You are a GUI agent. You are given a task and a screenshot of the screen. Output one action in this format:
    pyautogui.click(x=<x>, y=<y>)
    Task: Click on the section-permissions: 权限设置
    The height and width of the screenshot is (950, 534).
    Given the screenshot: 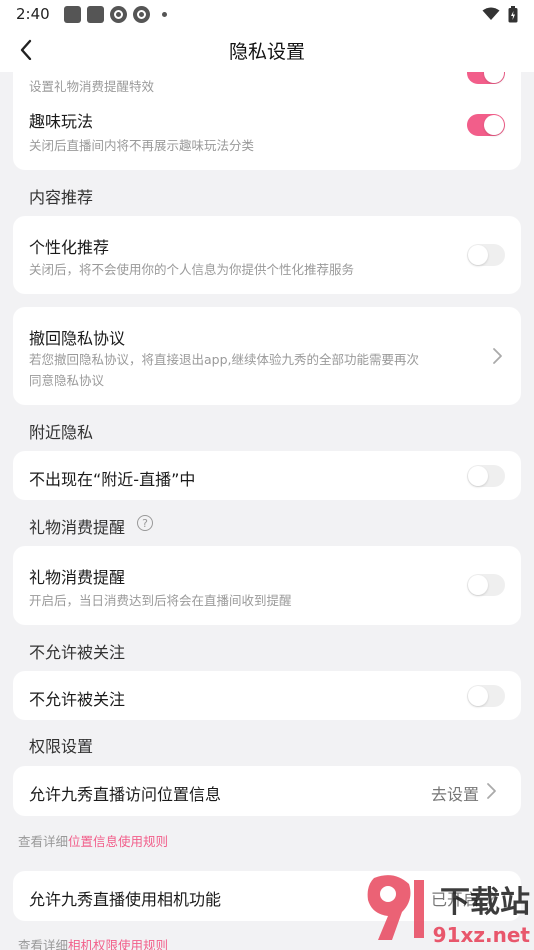 What is the action you would take?
    pyautogui.click(x=61, y=746)
    